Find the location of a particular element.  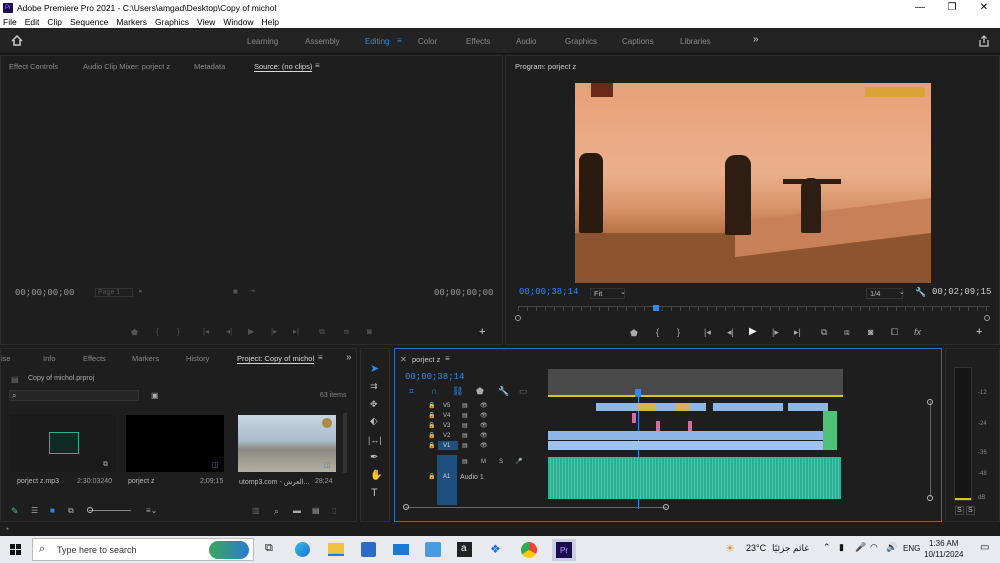

program-goto-out-icon: ▸| is located at coordinates (797, 332).